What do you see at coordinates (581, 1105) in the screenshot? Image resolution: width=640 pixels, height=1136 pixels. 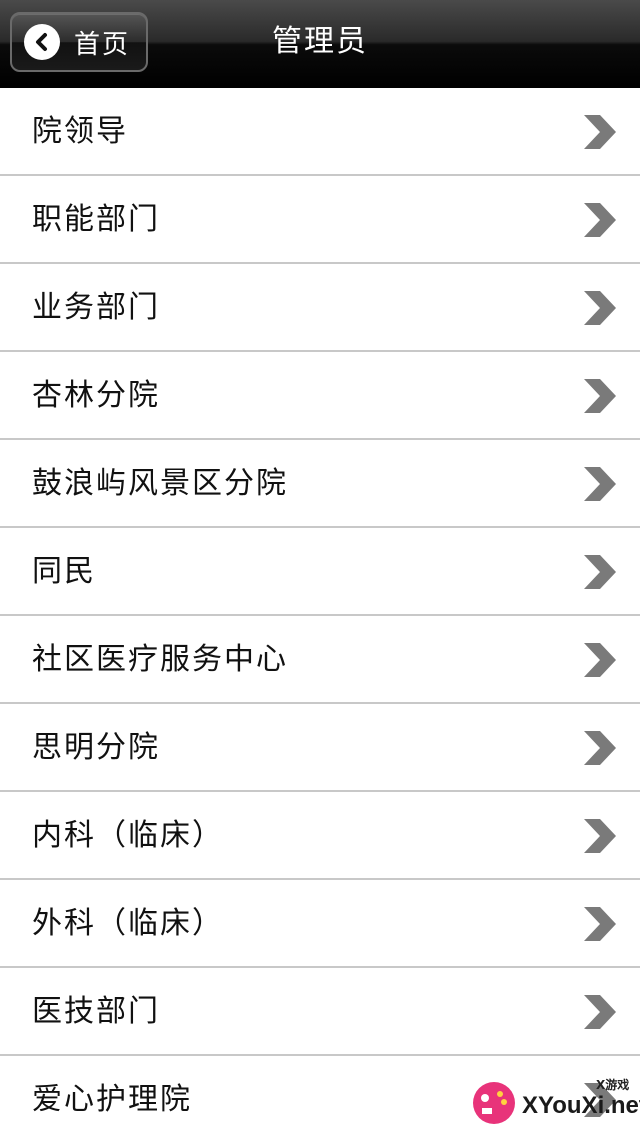 I see `watermark-site: XYouXi.net` at bounding box center [581, 1105].